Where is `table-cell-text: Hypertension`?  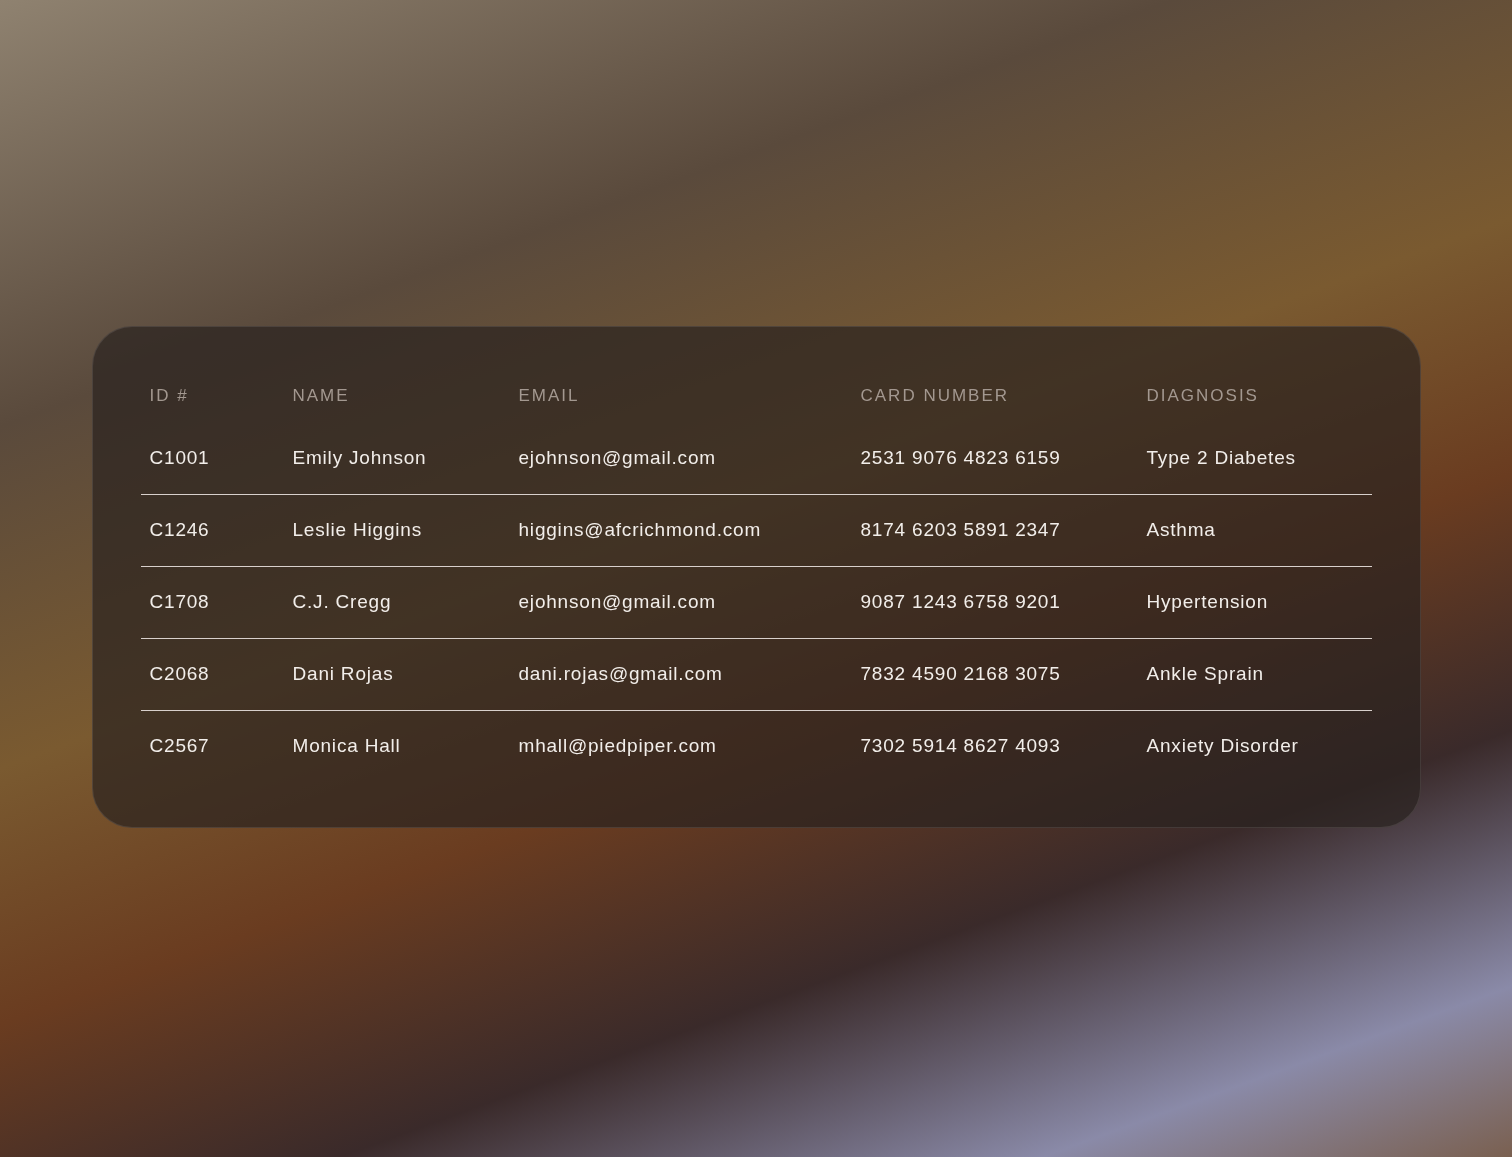 table-cell-text: Hypertension is located at coordinates (1208, 601).